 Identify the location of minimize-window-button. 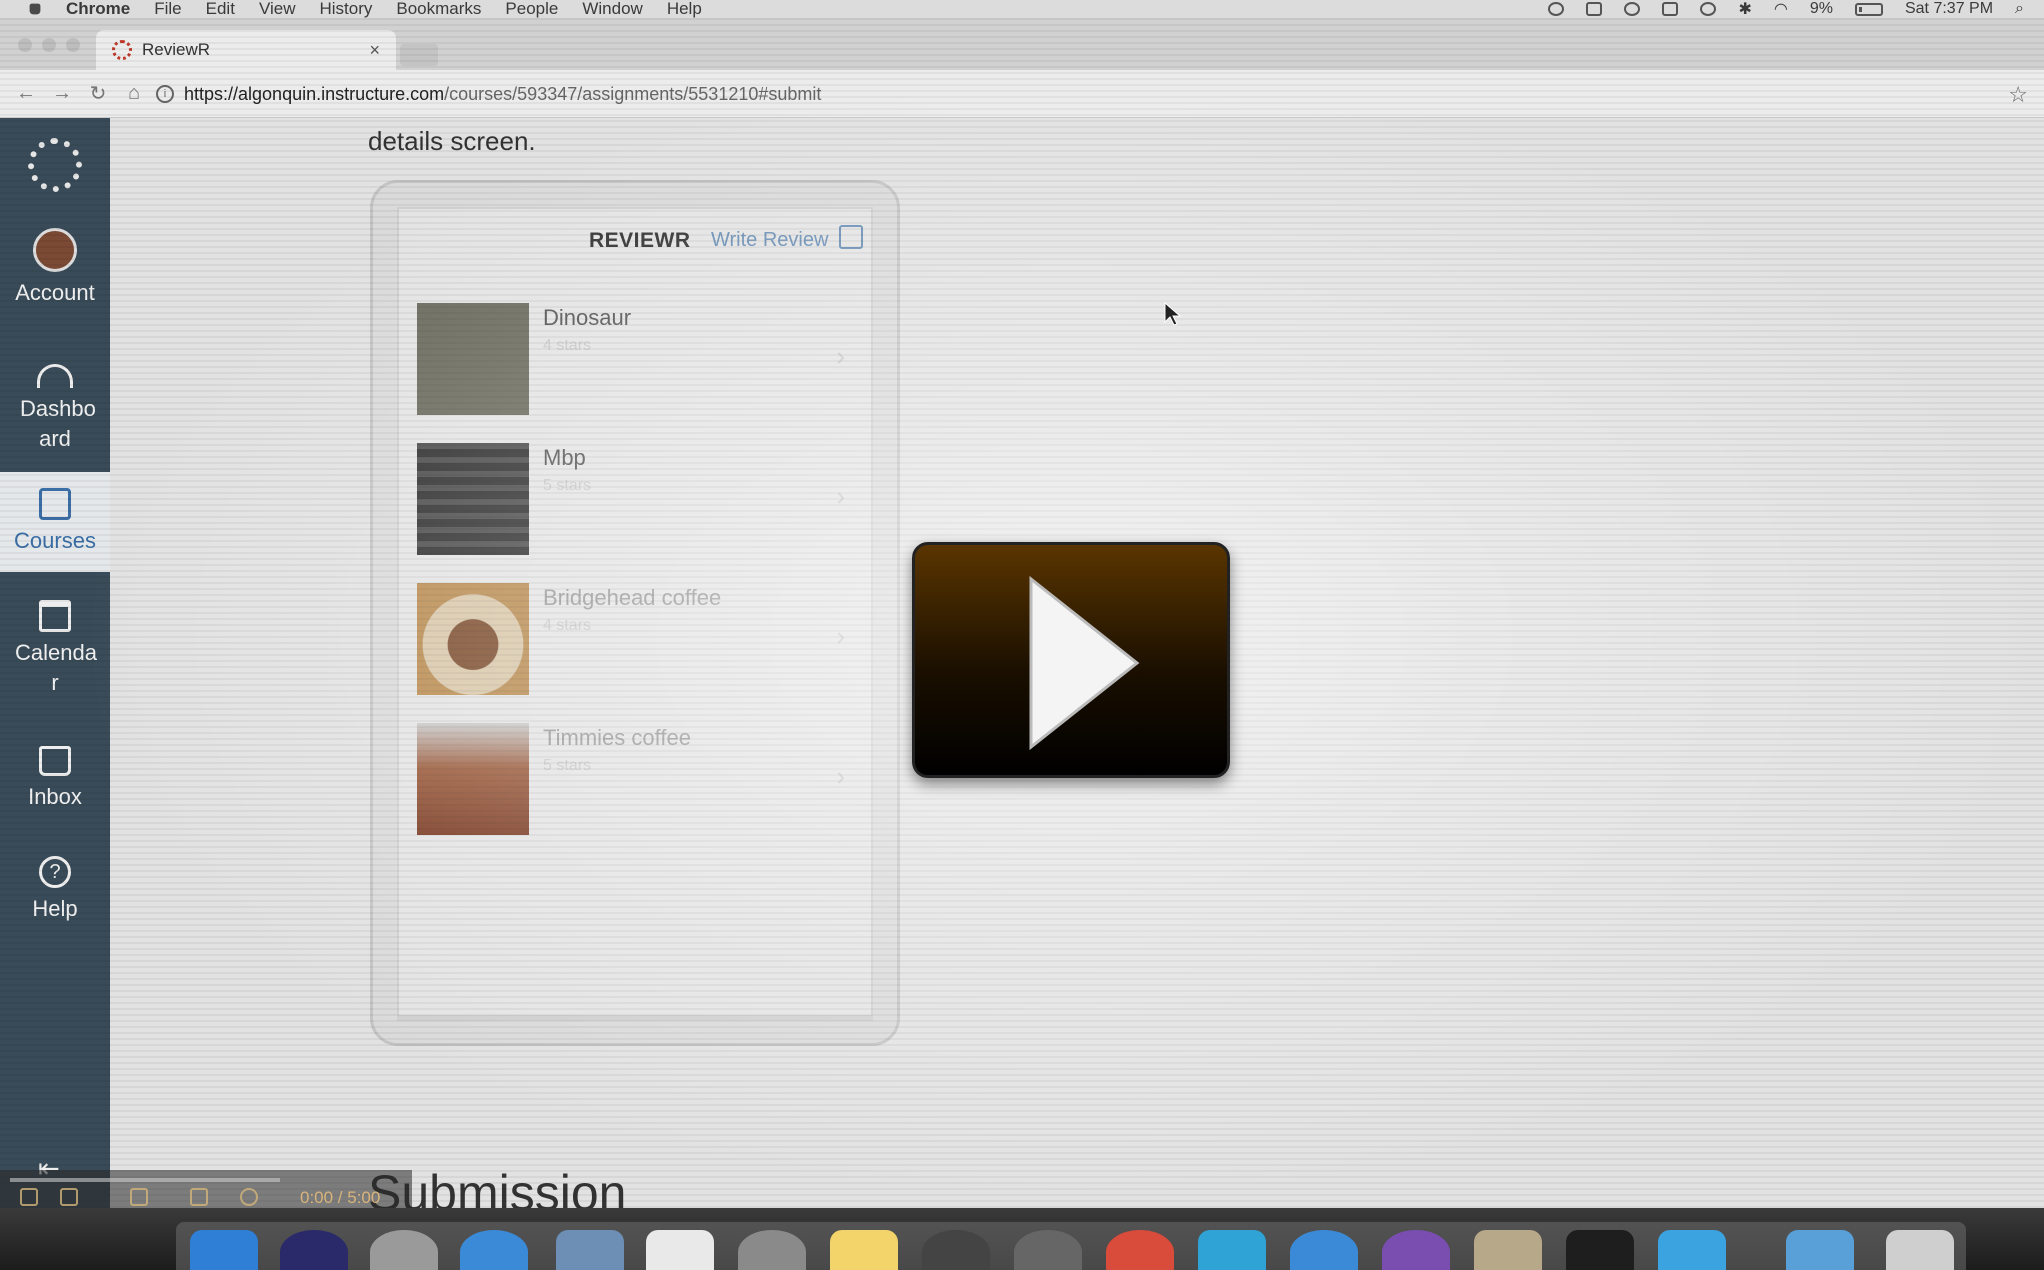
(49, 45).